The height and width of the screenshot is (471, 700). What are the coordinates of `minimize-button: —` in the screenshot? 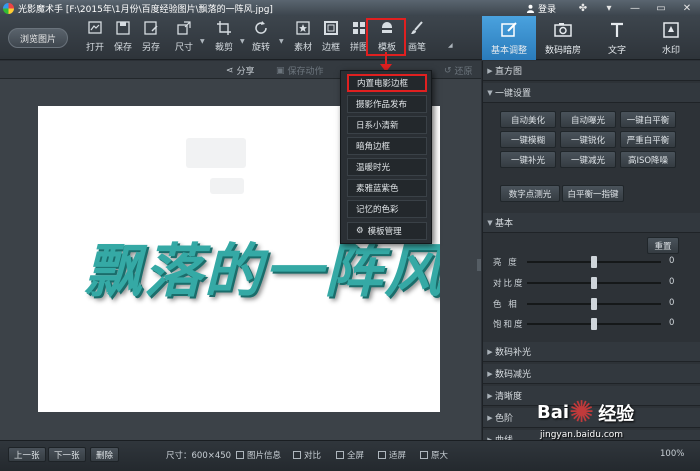 It's located at (635, 8).